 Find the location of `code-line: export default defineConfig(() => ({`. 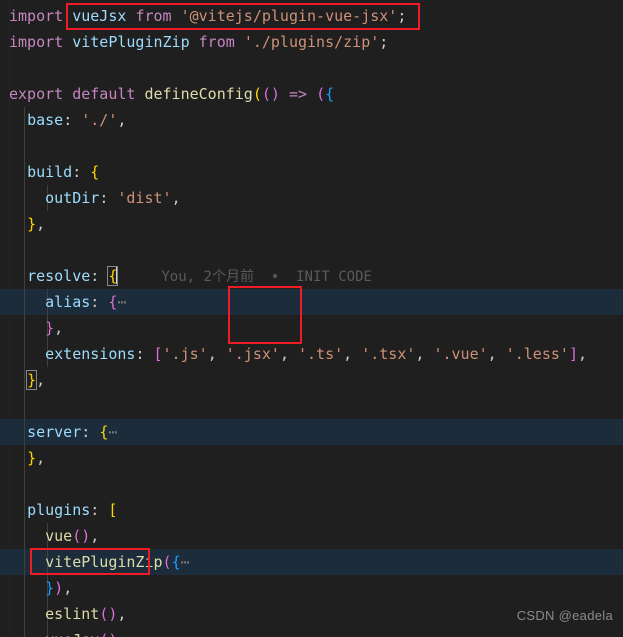

code-line: export default defineConfig(() => ({ is located at coordinates (311, 94).